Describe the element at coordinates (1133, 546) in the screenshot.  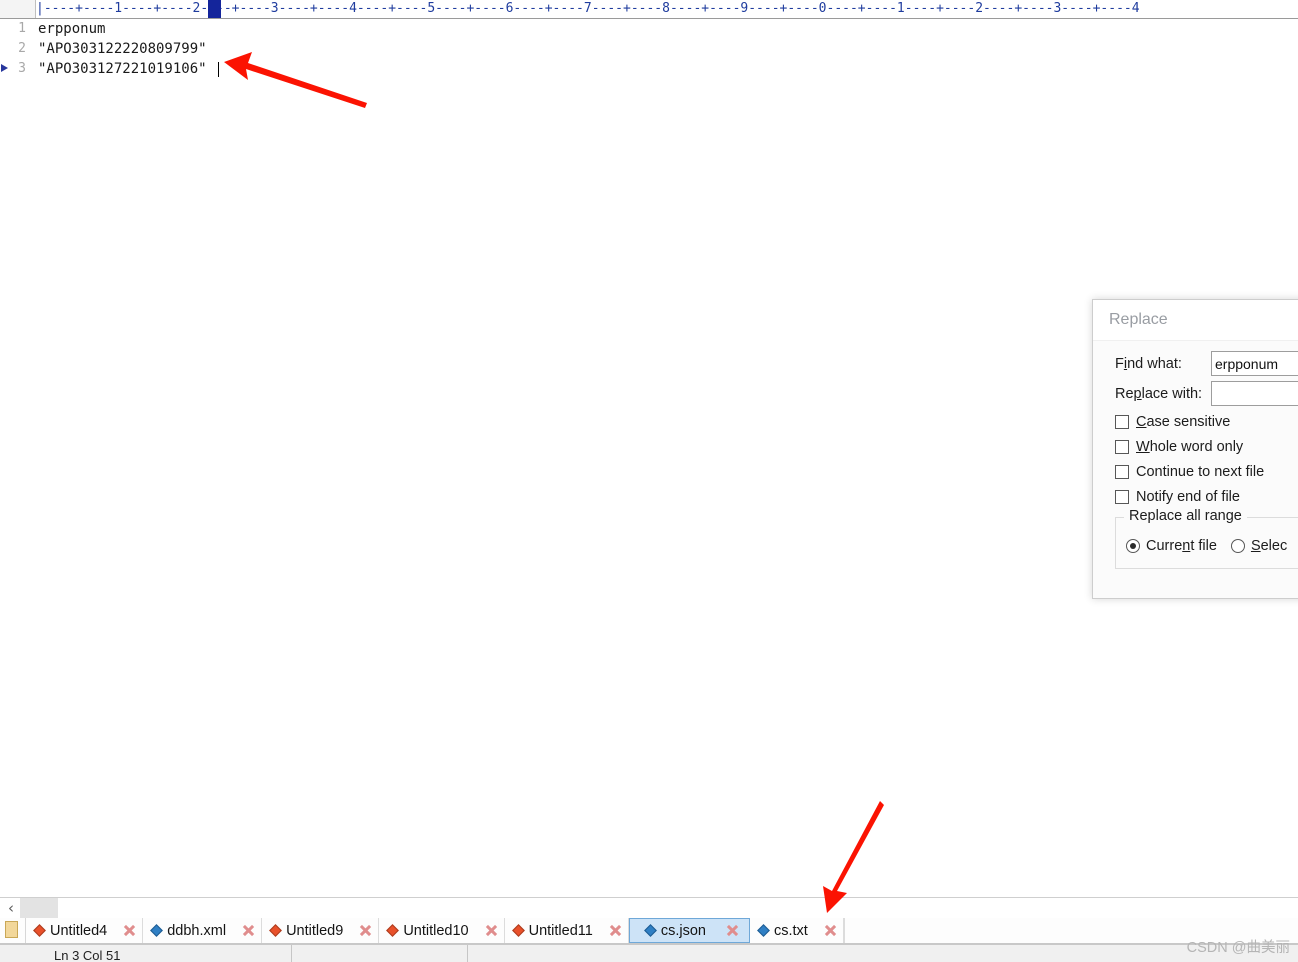
I see `radio-current-file-icon` at that location.